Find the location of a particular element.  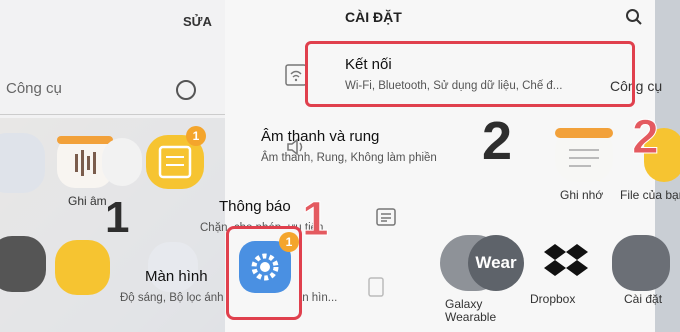

settings-app-icon-right is located at coordinates (641, 263).